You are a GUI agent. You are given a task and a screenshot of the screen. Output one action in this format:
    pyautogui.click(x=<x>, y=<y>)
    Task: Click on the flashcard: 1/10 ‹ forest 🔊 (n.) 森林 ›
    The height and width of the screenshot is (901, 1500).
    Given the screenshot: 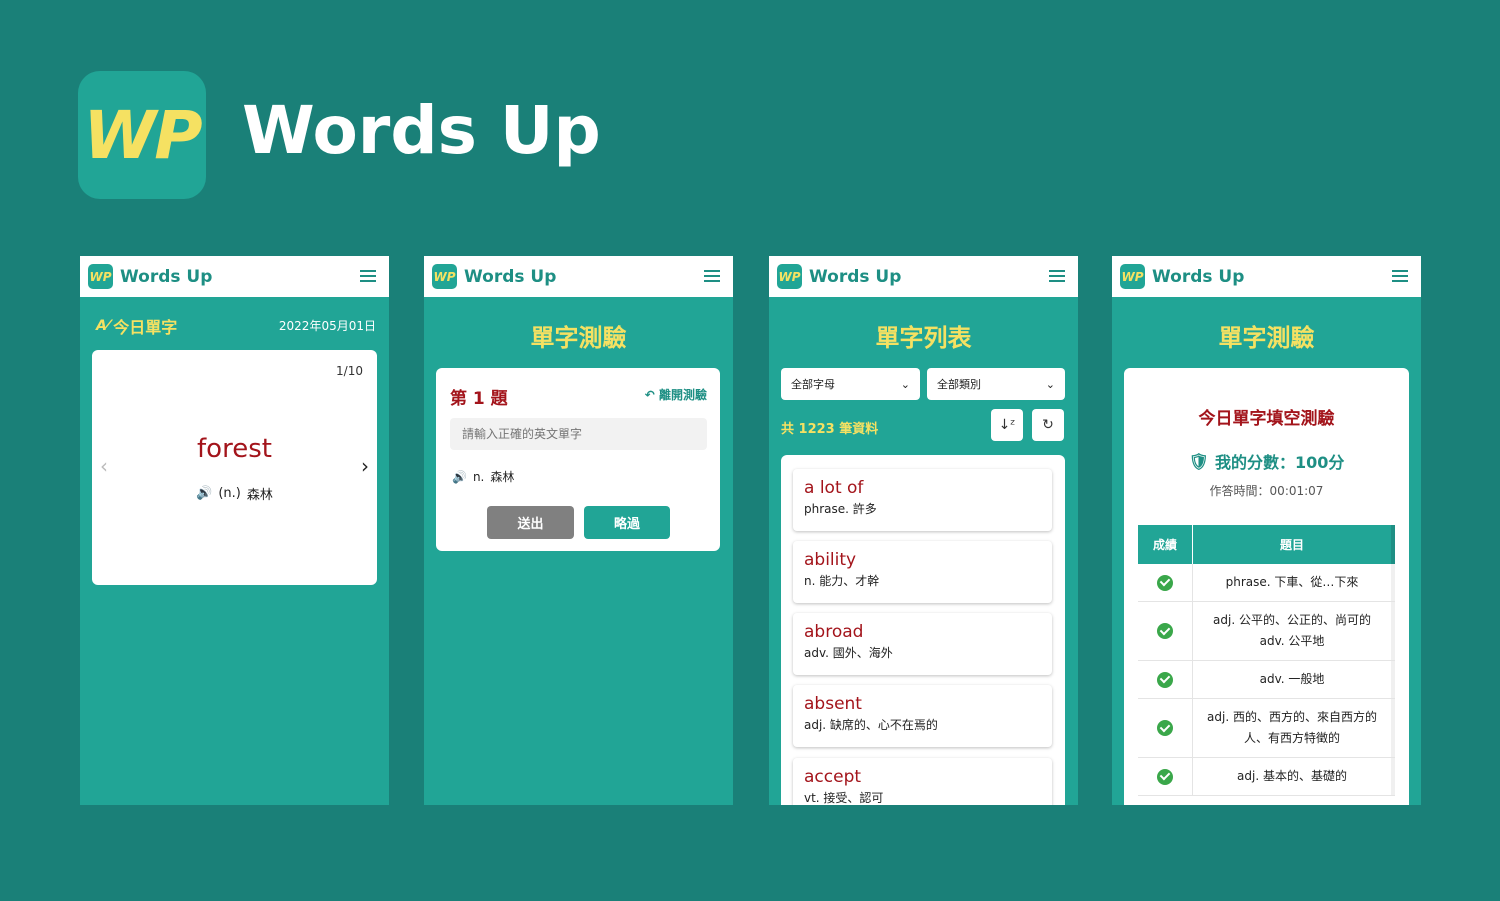 What is the action you would take?
    pyautogui.click(x=234, y=467)
    